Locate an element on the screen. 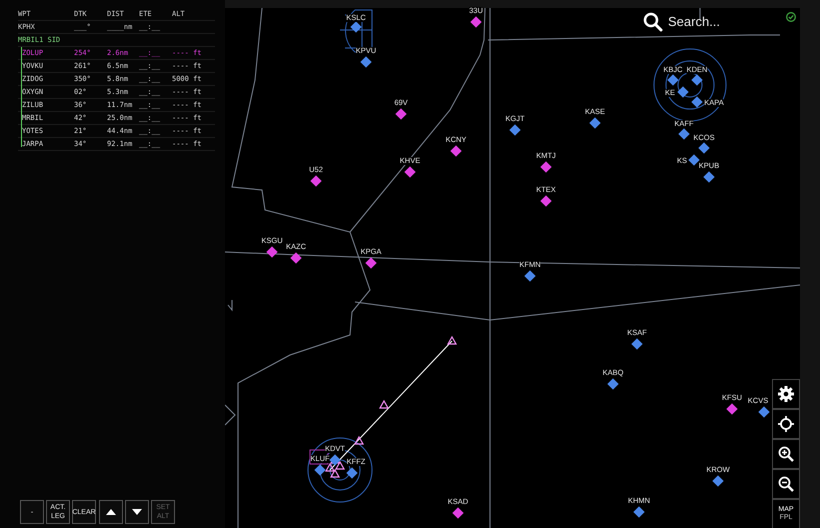 This screenshot has width=820, height=528. zoom-in-button is located at coordinates (786, 454).